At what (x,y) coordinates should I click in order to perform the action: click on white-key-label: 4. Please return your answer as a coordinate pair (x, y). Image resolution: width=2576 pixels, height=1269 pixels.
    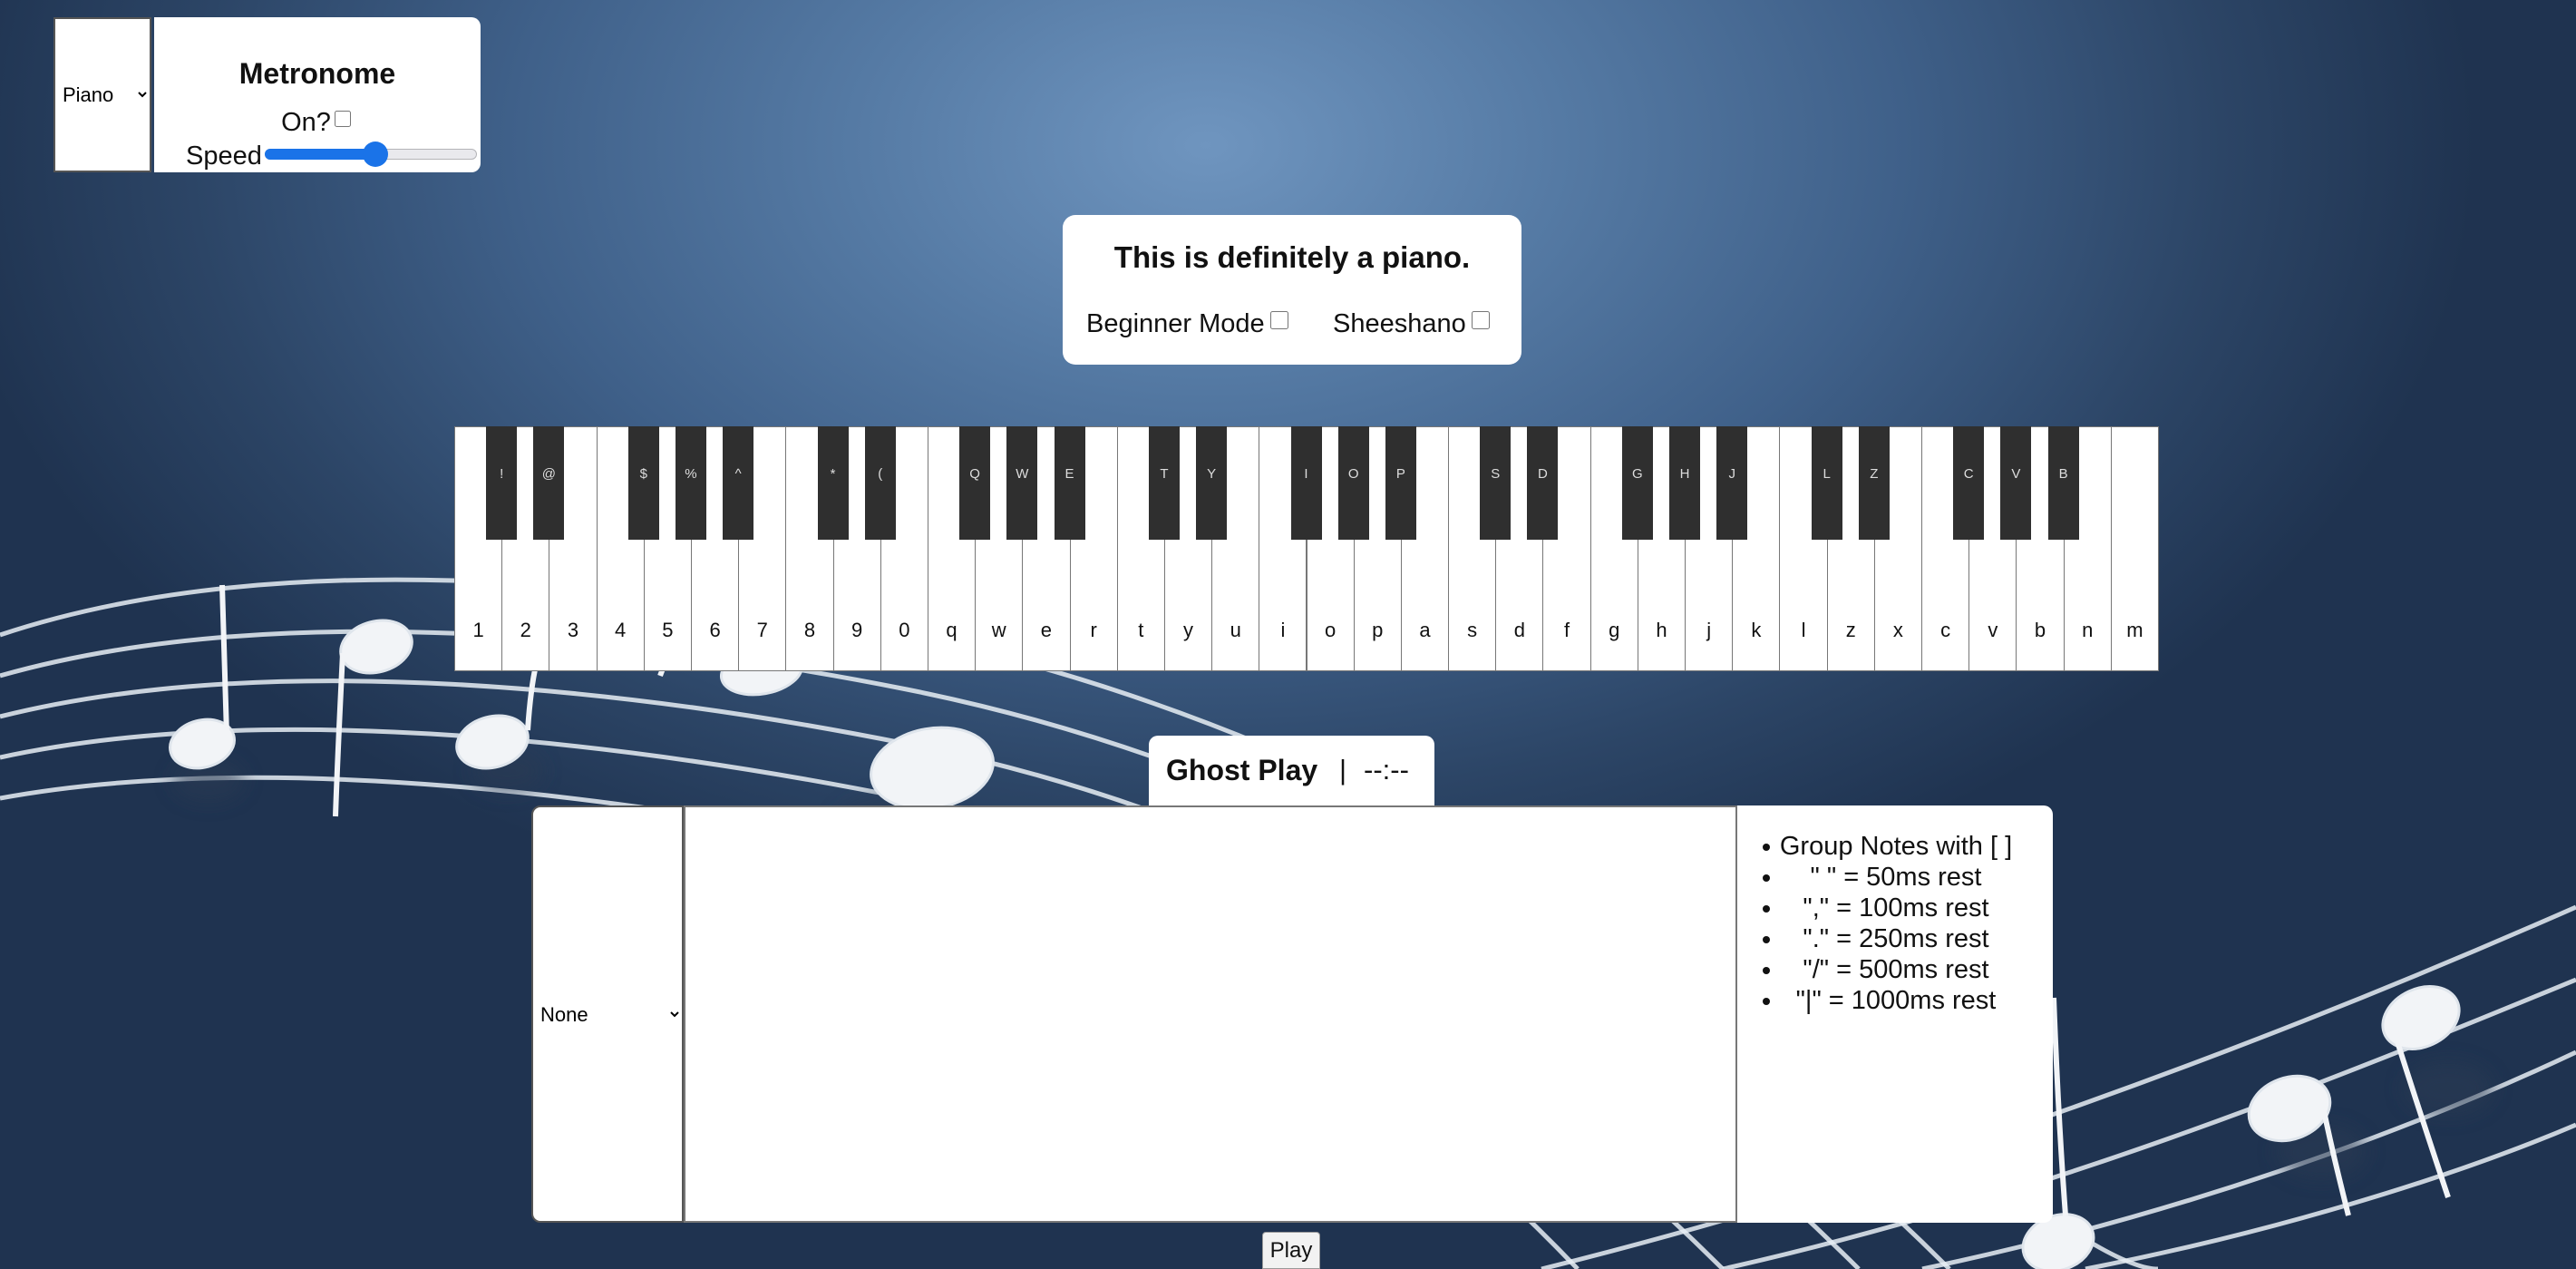
    Looking at the image, I should click on (621, 630).